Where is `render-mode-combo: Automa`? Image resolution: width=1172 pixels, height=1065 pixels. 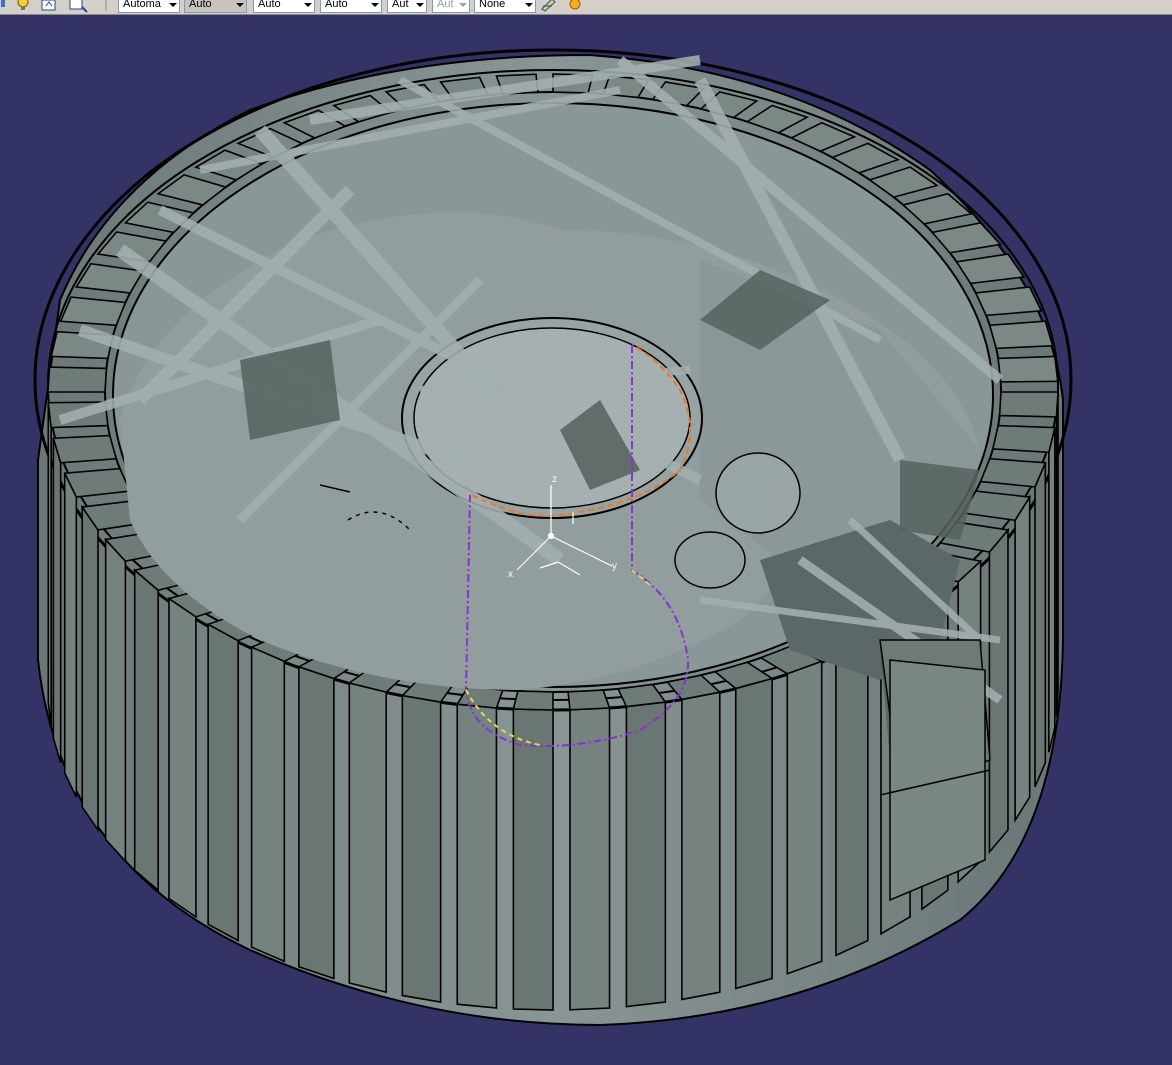
render-mode-combo: Automa is located at coordinates (149, 6).